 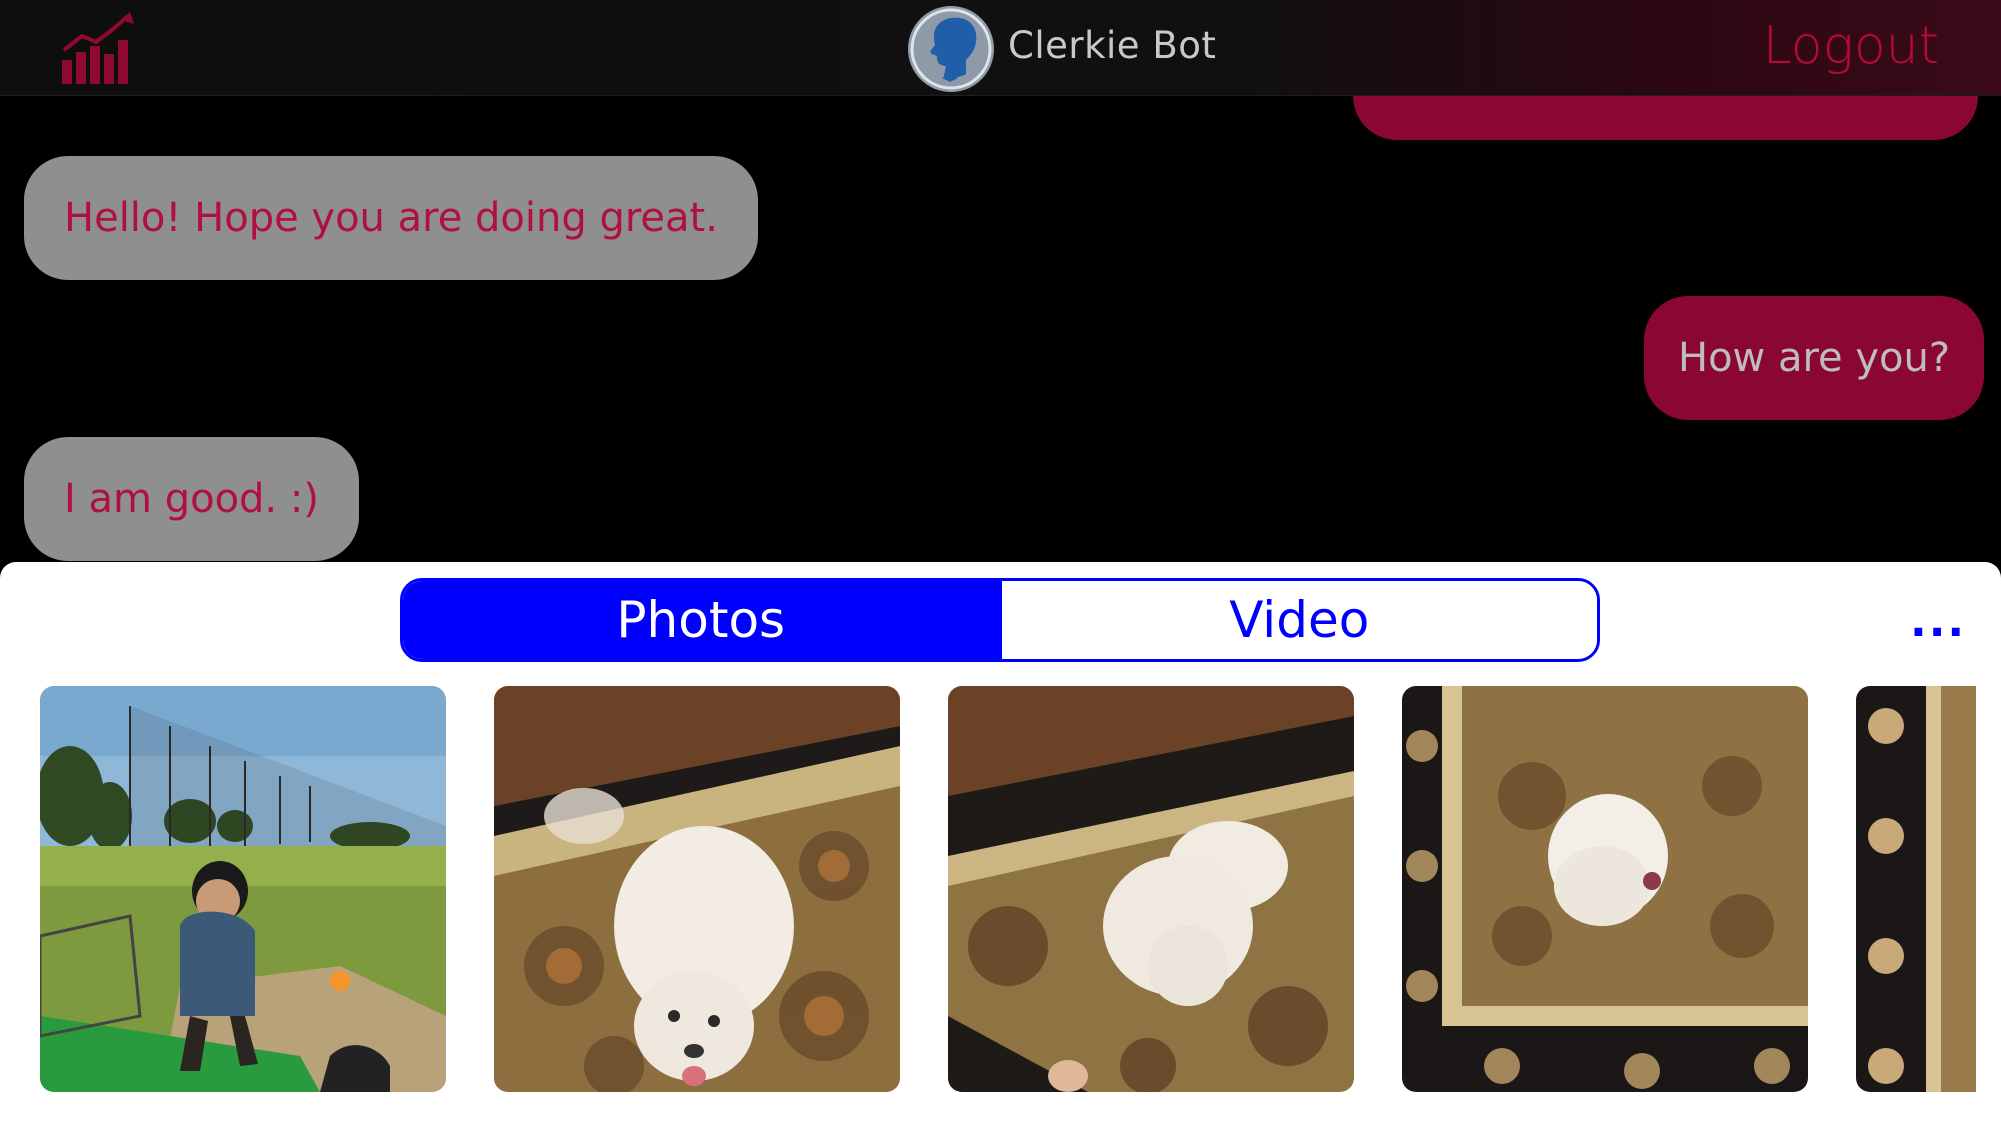 I want to click on user-message-bubble: How are you?, so click(x=1814, y=358).